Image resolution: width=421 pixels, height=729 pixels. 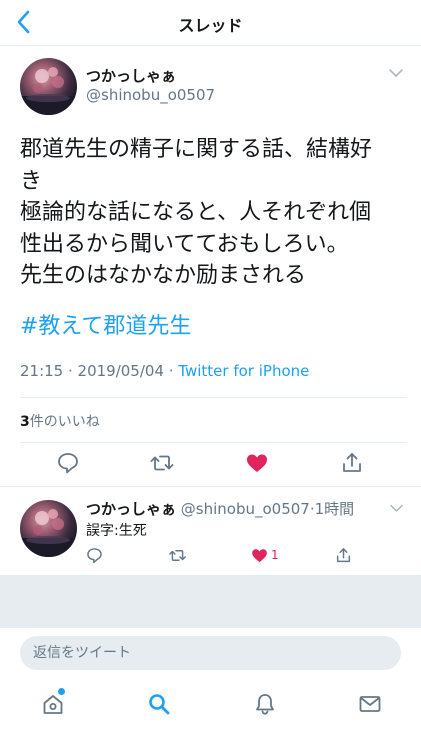 I want to click on like-button, so click(x=257, y=463).